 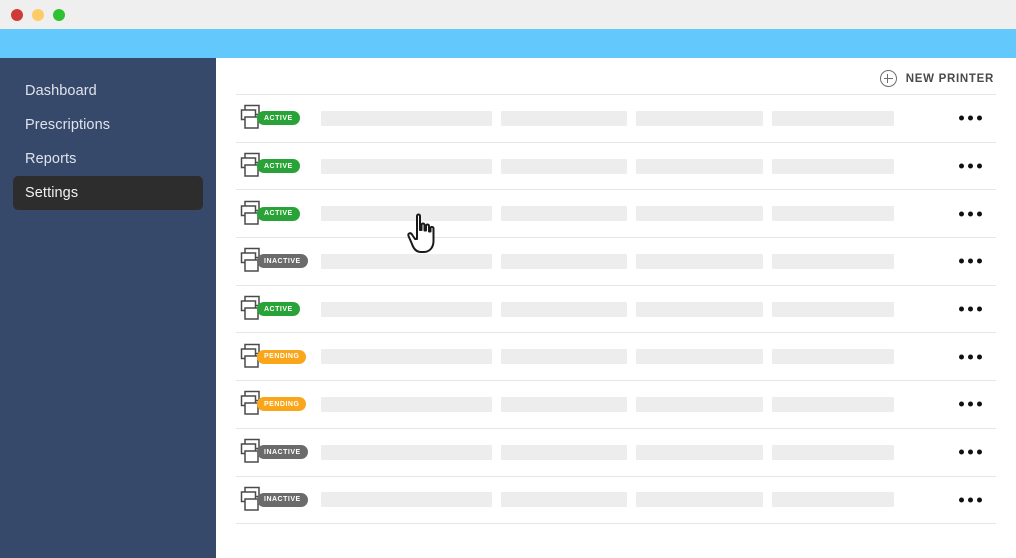 I want to click on window-titlebar, so click(x=508, y=14).